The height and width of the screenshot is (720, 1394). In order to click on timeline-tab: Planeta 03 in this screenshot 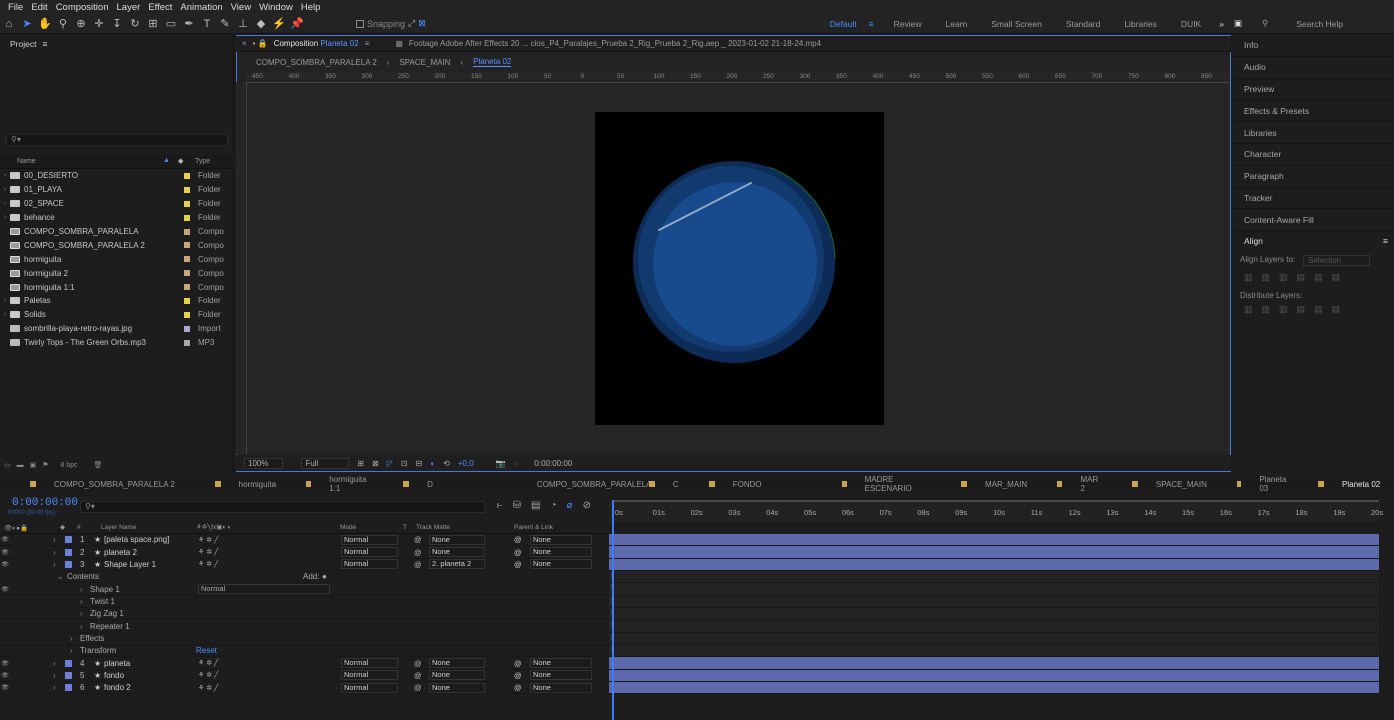, I will do `click(1247, 484)`.